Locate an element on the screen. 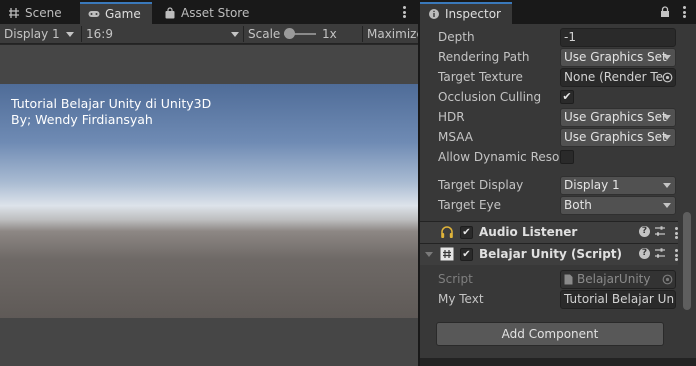 Image resolution: width=696 pixels, height=366 pixels. depth-label: Depth is located at coordinates (456, 37).